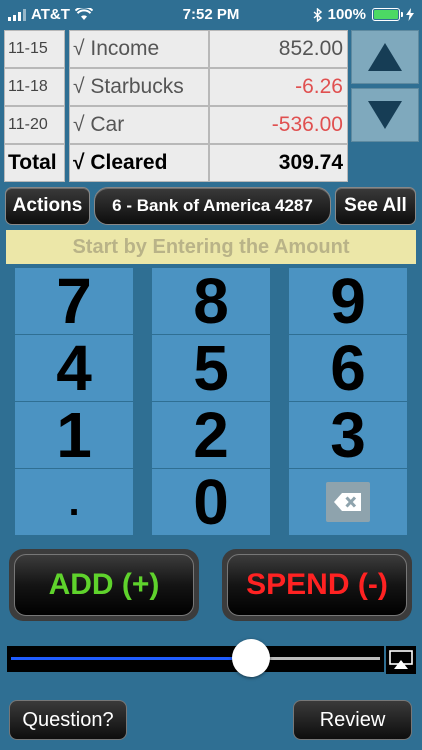  I want to click on status-right: 100%, so click(363, 14).